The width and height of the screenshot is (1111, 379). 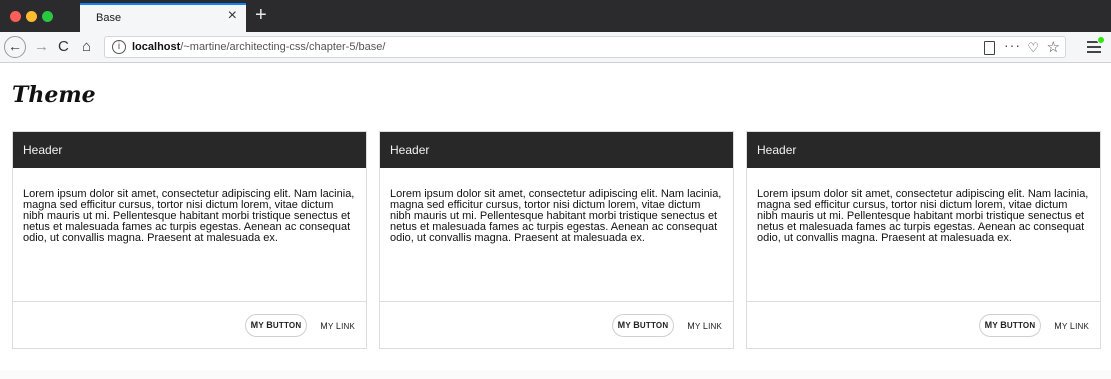 I want to click on back-icon: ←, so click(x=15, y=47).